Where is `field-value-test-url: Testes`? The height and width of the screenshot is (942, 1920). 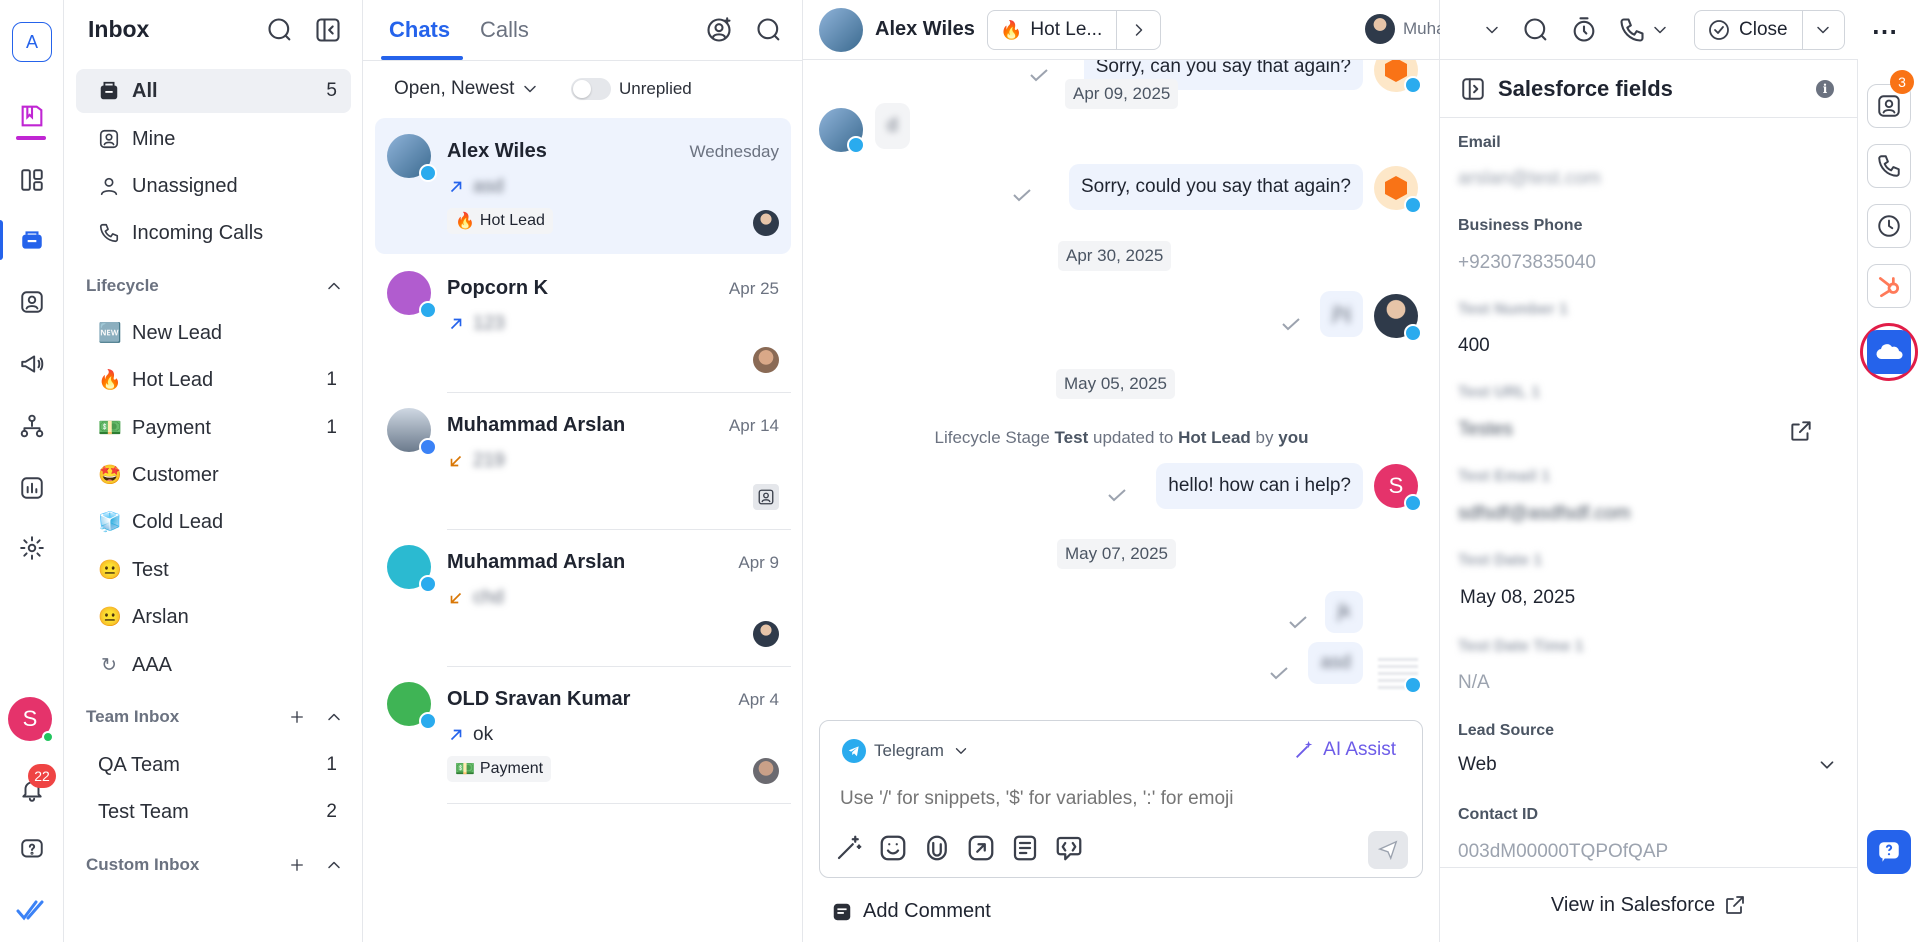
field-value-test-url: Testes is located at coordinates (1485, 430).